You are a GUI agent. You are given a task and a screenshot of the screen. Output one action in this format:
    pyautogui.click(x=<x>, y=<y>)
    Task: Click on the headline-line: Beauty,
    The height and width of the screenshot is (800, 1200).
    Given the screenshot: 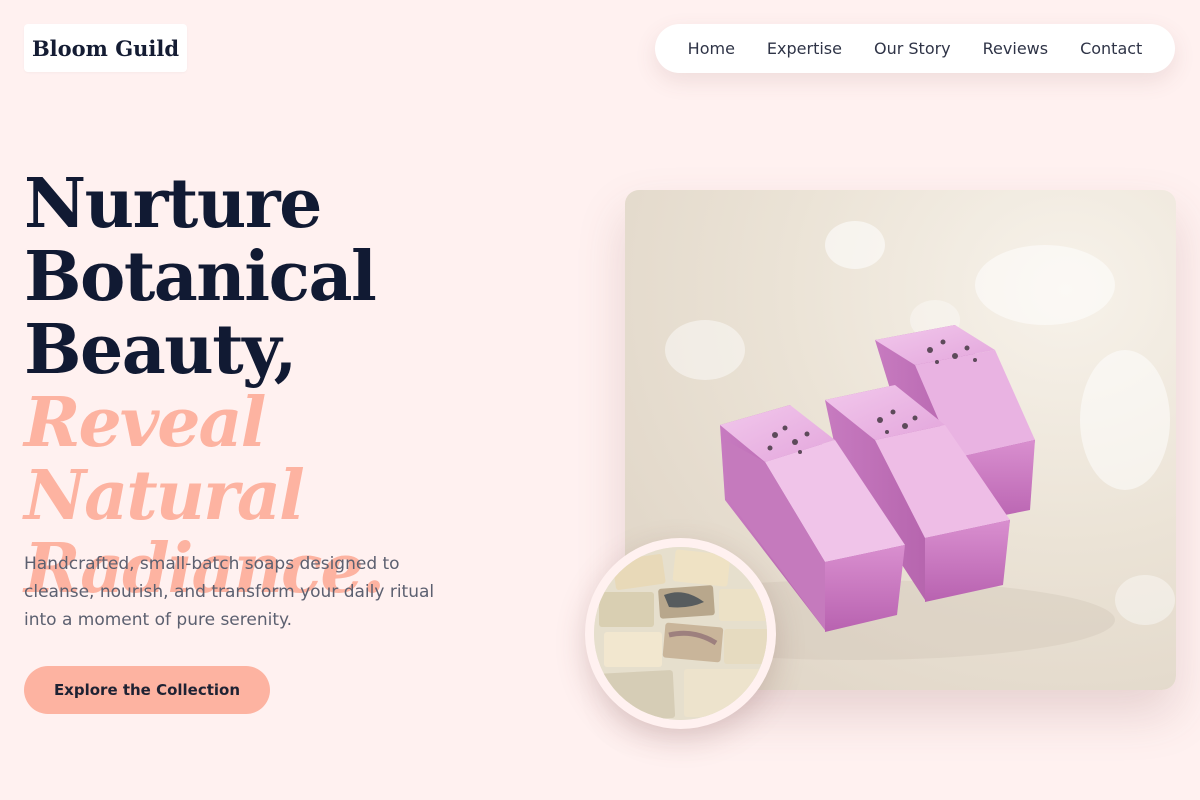 What is the action you would take?
    pyautogui.click(x=160, y=350)
    